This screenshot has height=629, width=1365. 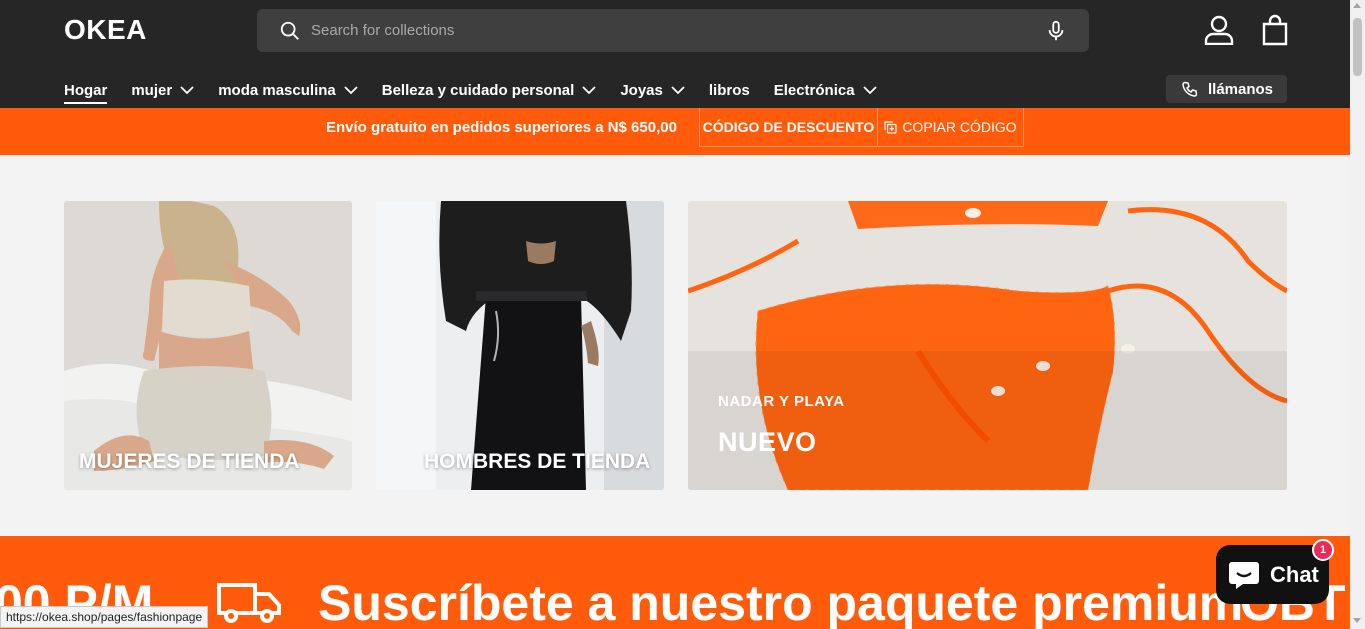 I want to click on nav-item-libros: libros, so click(x=729, y=90).